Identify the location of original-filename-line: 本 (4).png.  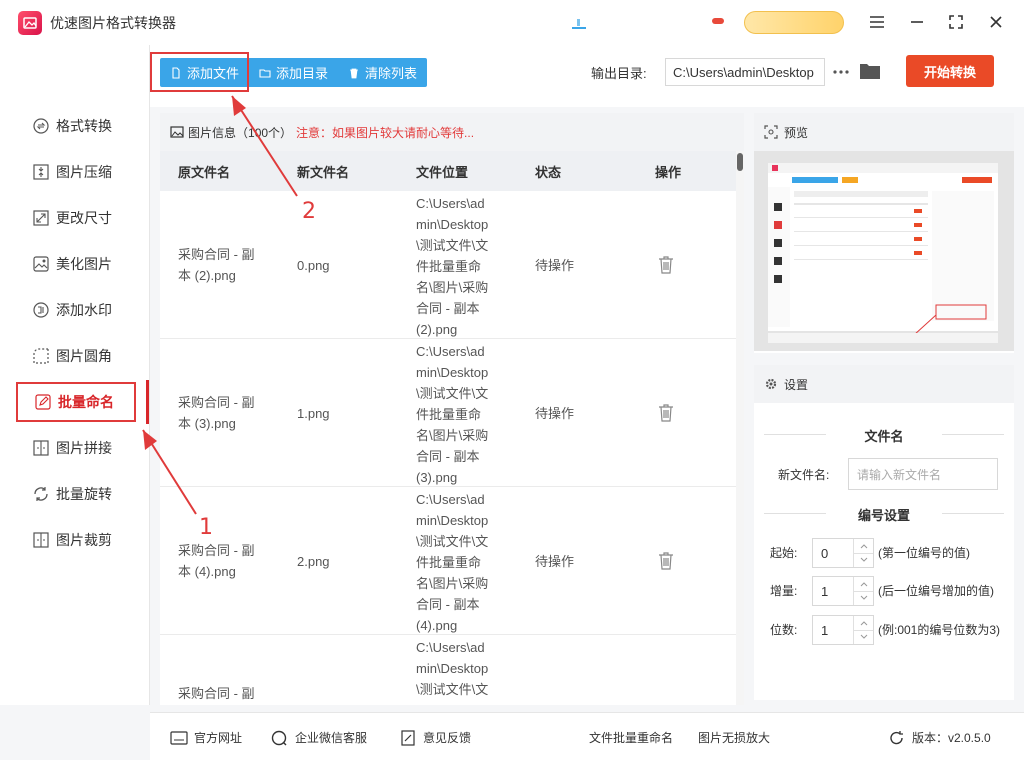
(207, 571).